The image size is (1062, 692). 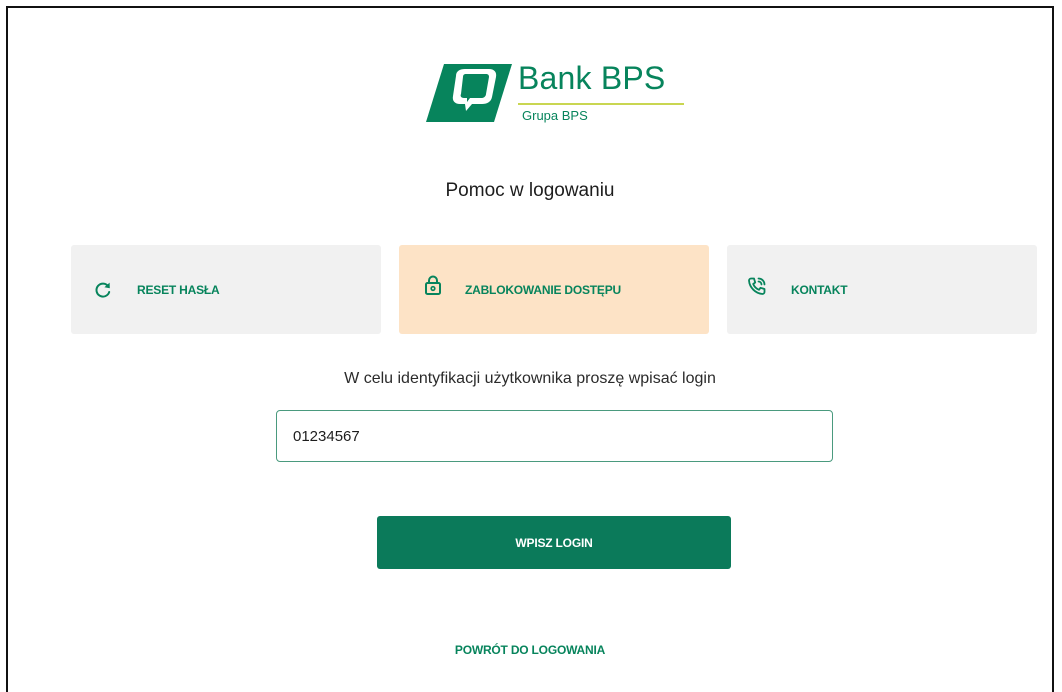 I want to click on phone-icon, so click(x=757, y=286).